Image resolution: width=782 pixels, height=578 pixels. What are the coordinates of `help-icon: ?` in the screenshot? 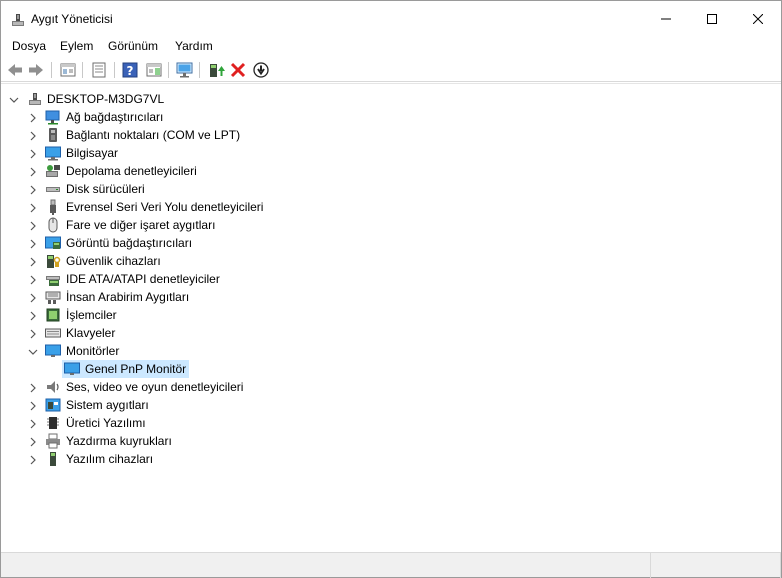 It's located at (130, 70).